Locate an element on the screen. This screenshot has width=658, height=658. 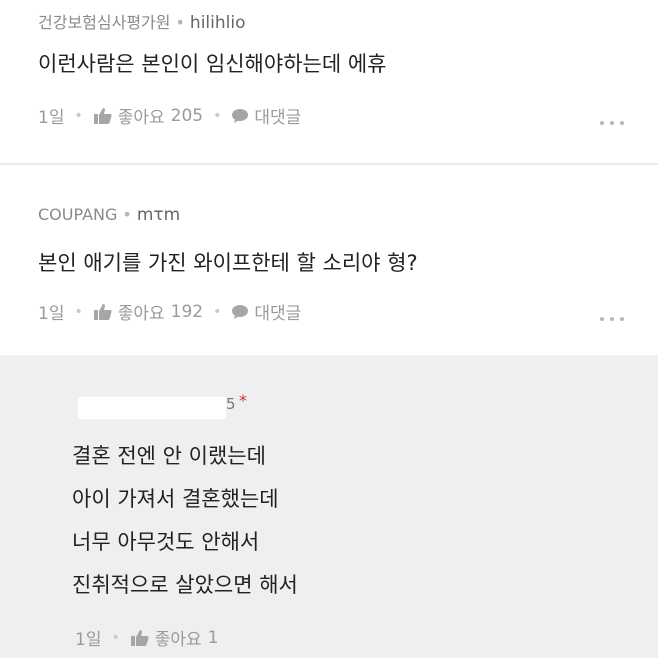
reply-time: 1일 is located at coordinates (88, 640).